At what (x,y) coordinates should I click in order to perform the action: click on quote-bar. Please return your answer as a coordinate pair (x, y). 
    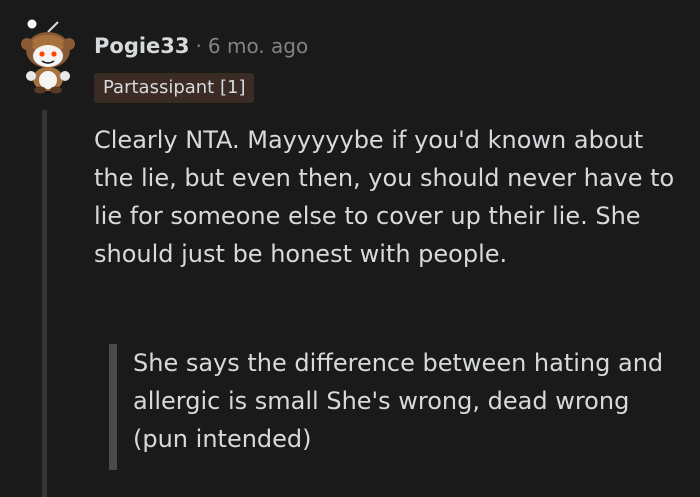
    Looking at the image, I should click on (113, 407).